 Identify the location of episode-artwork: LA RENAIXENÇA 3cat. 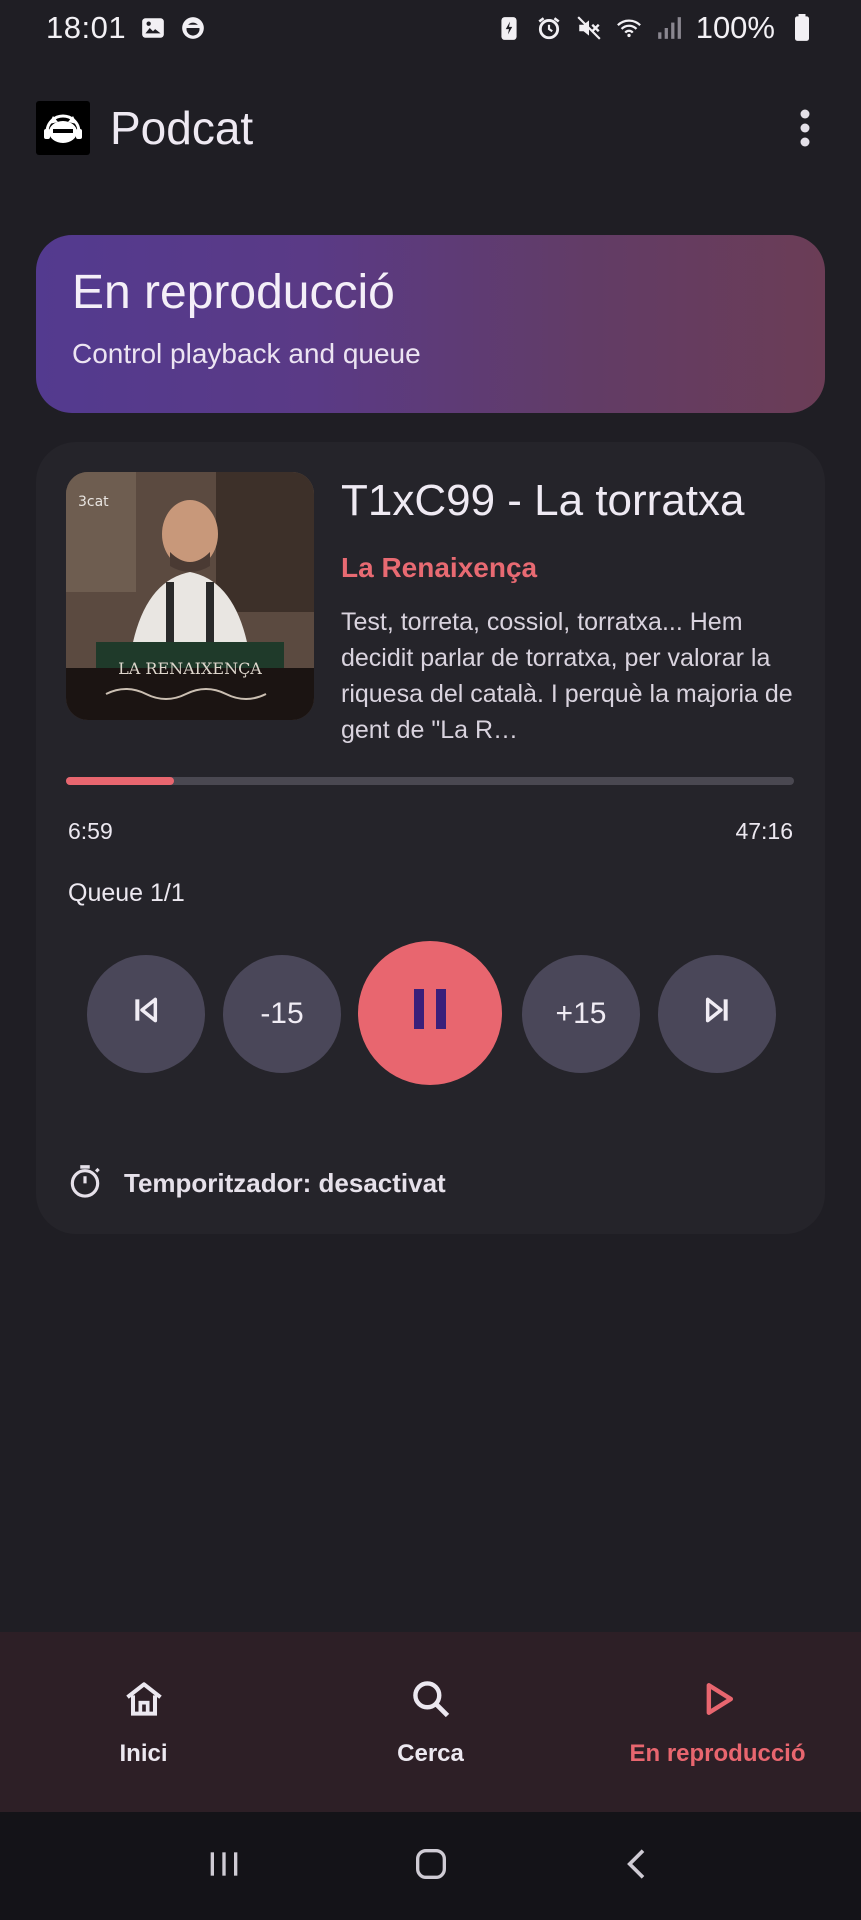
(190, 596).